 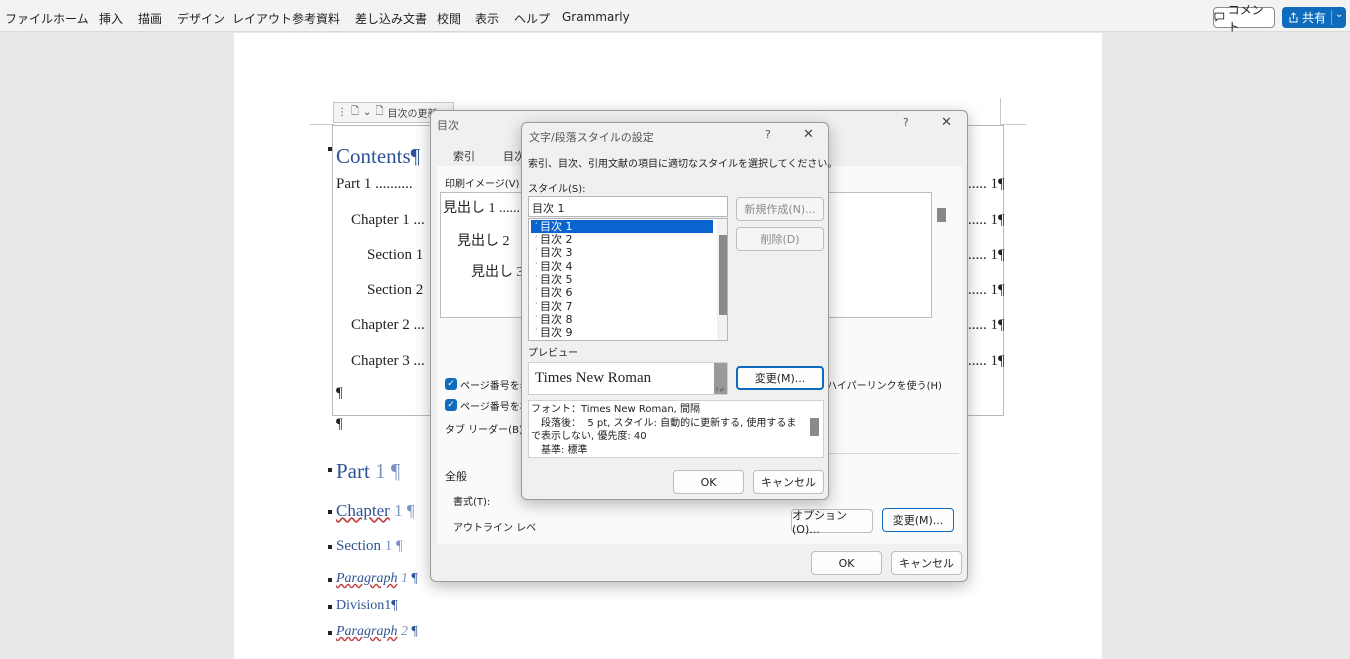 I want to click on style-list-scrollbar, so click(x=722, y=279).